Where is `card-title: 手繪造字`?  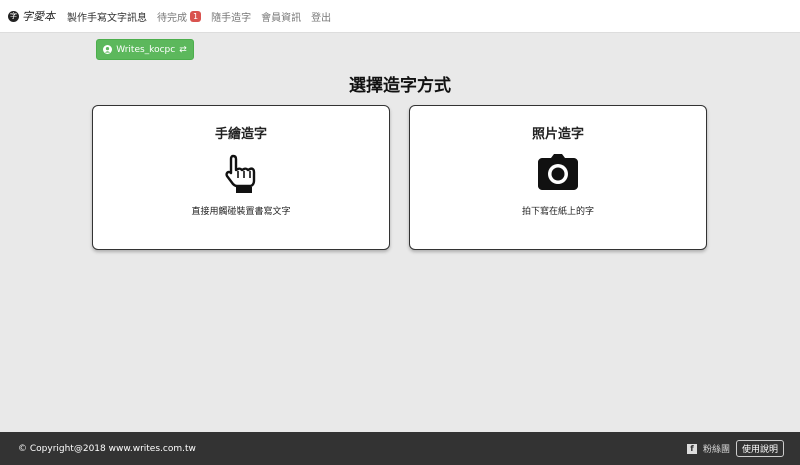 card-title: 手繪造字 is located at coordinates (240, 134).